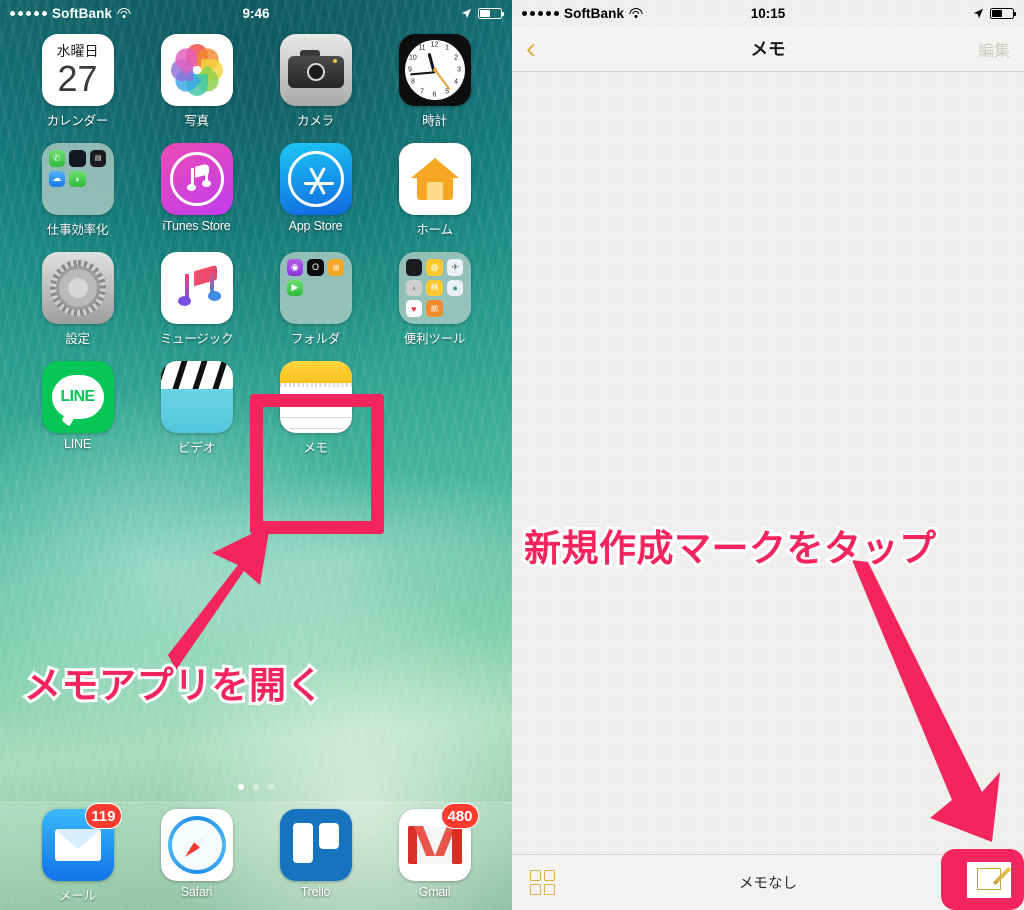  I want to click on dock-row: 119 メール Safari Trello 480 Gmail, so click(256, 853).